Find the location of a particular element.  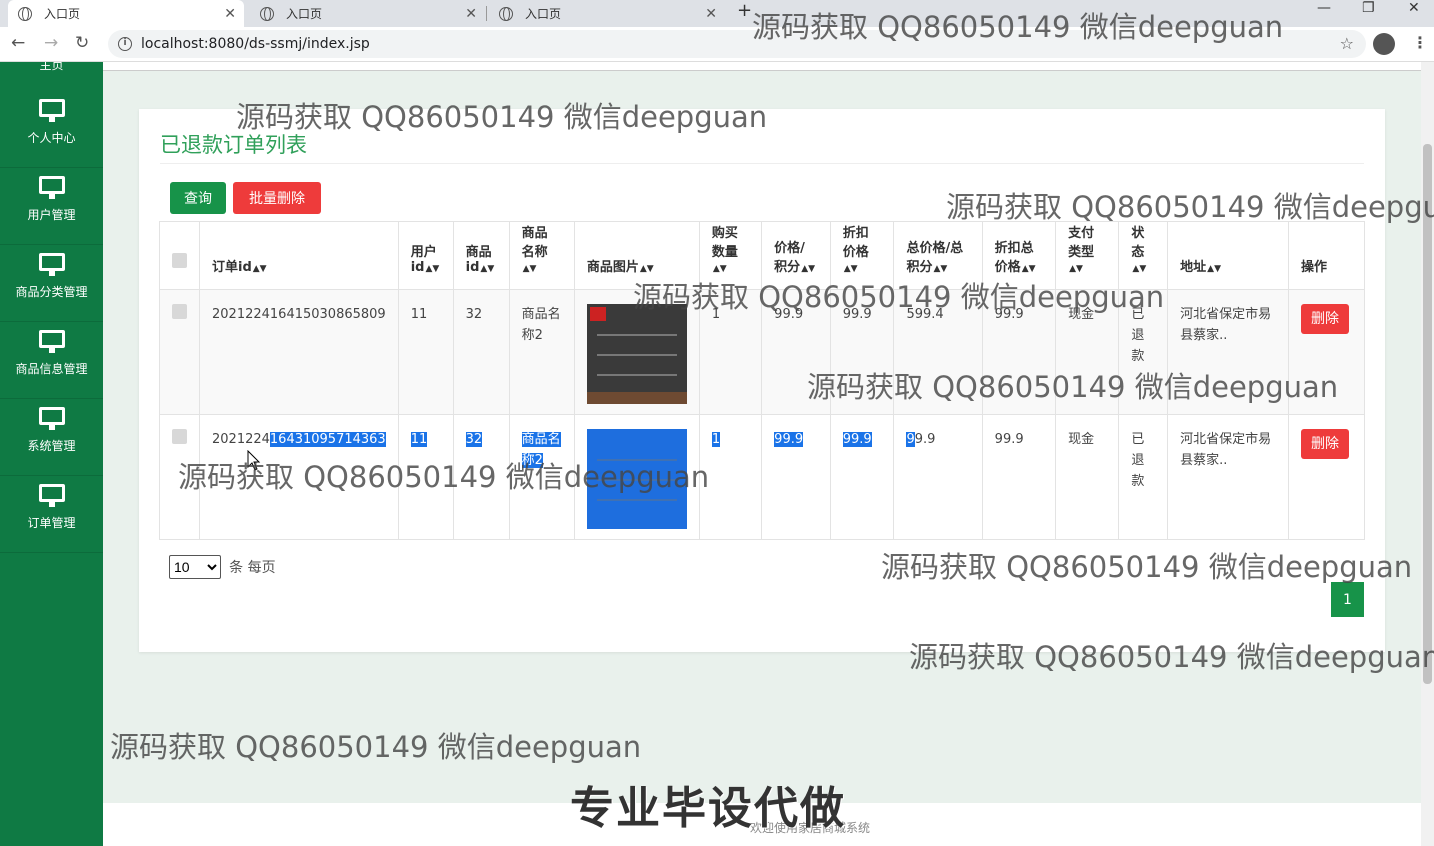

top-strip is located at coordinates (762, 66).